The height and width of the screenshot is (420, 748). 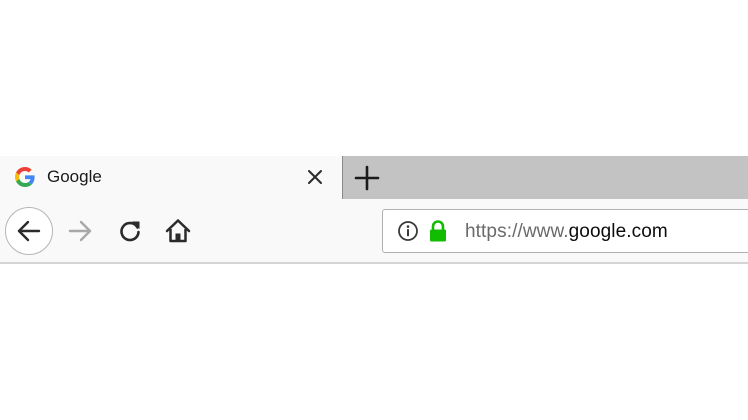 I want to click on reload-icon, so click(x=130, y=231).